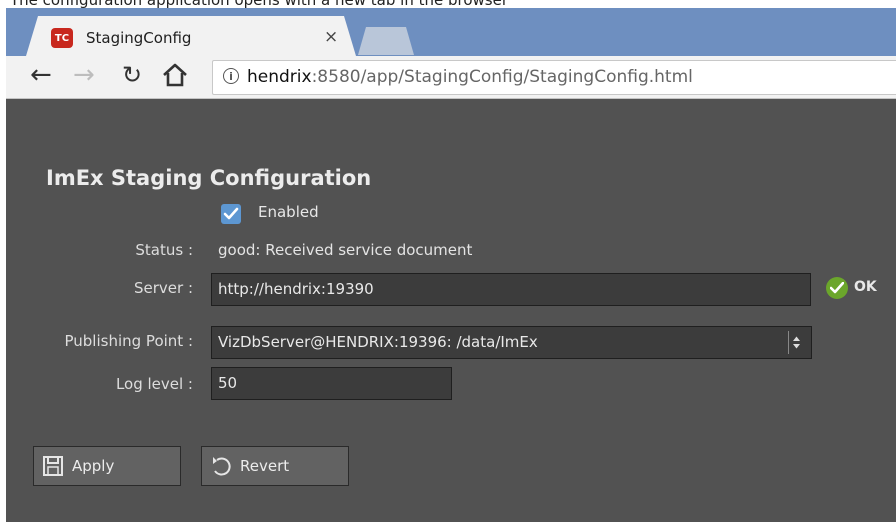 The image size is (896, 522). What do you see at coordinates (62, 38) in the screenshot?
I see `app-favicon-icon: TC` at bounding box center [62, 38].